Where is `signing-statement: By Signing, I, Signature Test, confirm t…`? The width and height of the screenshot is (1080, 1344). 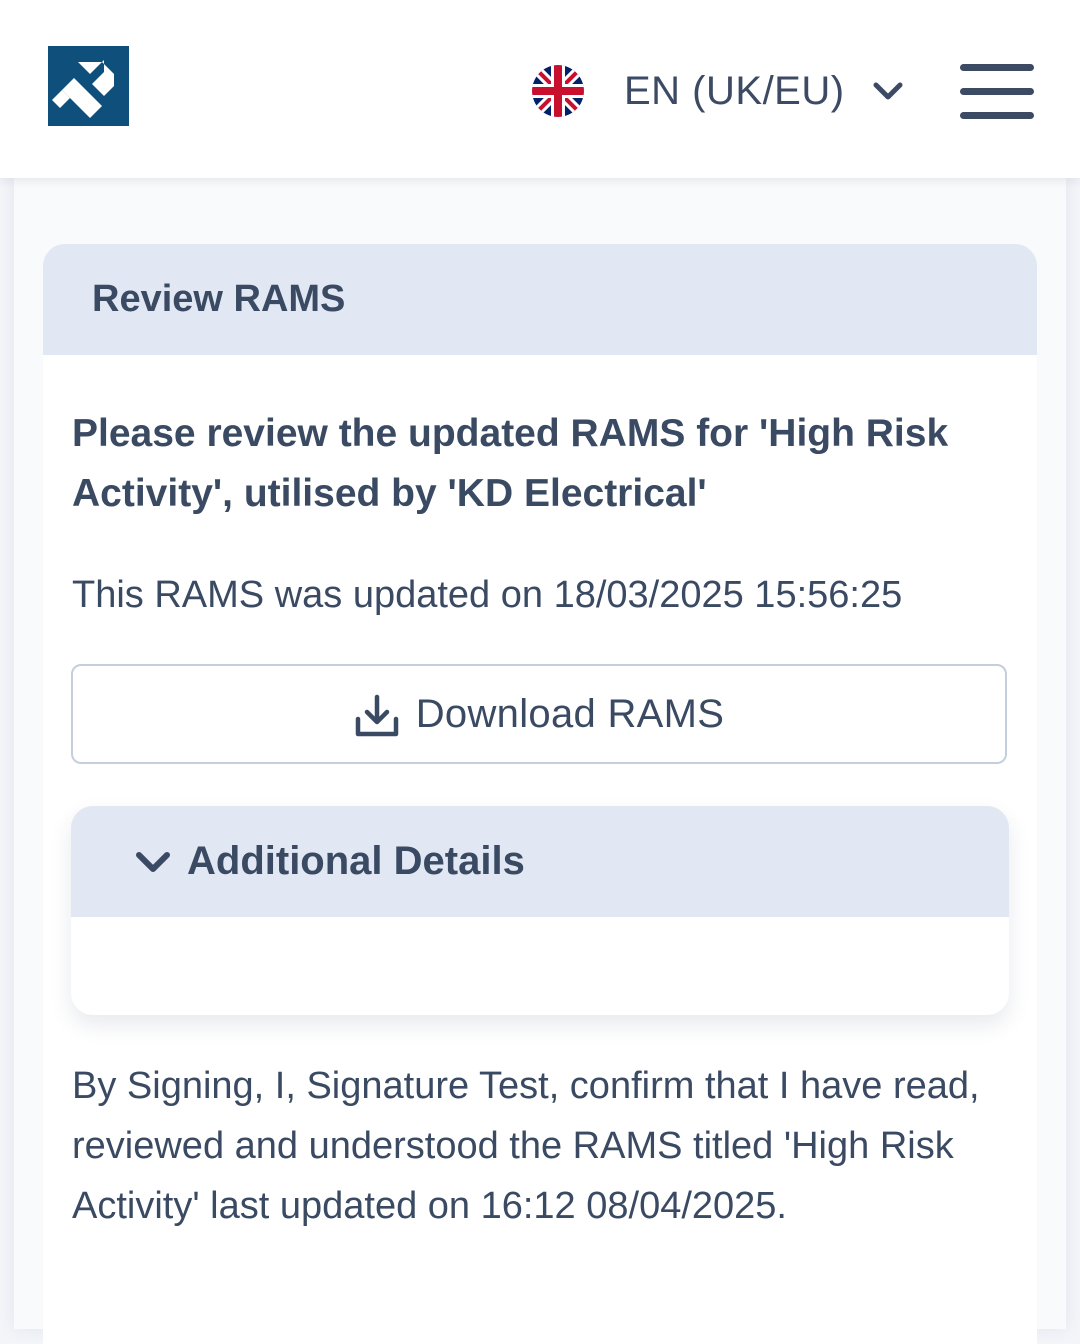 signing-statement: By Signing, I, Signature Test, confirm t… is located at coordinates (526, 1146).